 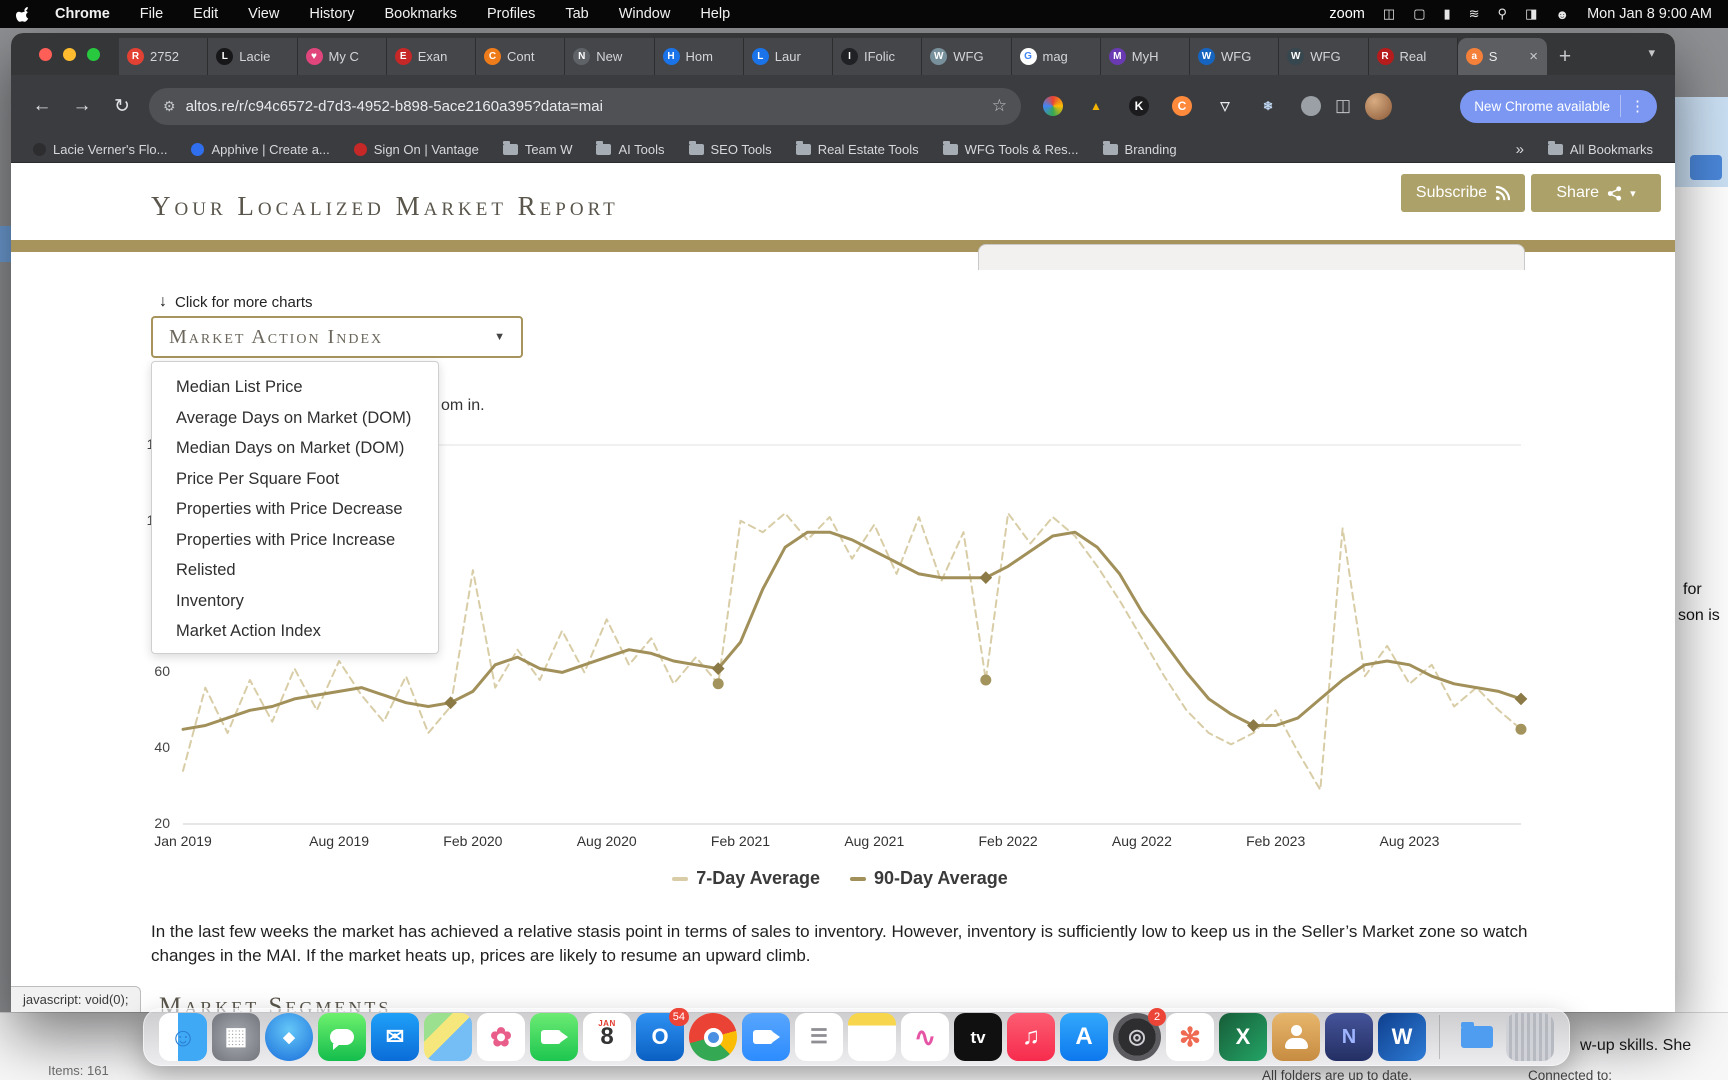 What do you see at coordinates (1225, 106) in the screenshot?
I see `flask-extension-icon: ▽` at bounding box center [1225, 106].